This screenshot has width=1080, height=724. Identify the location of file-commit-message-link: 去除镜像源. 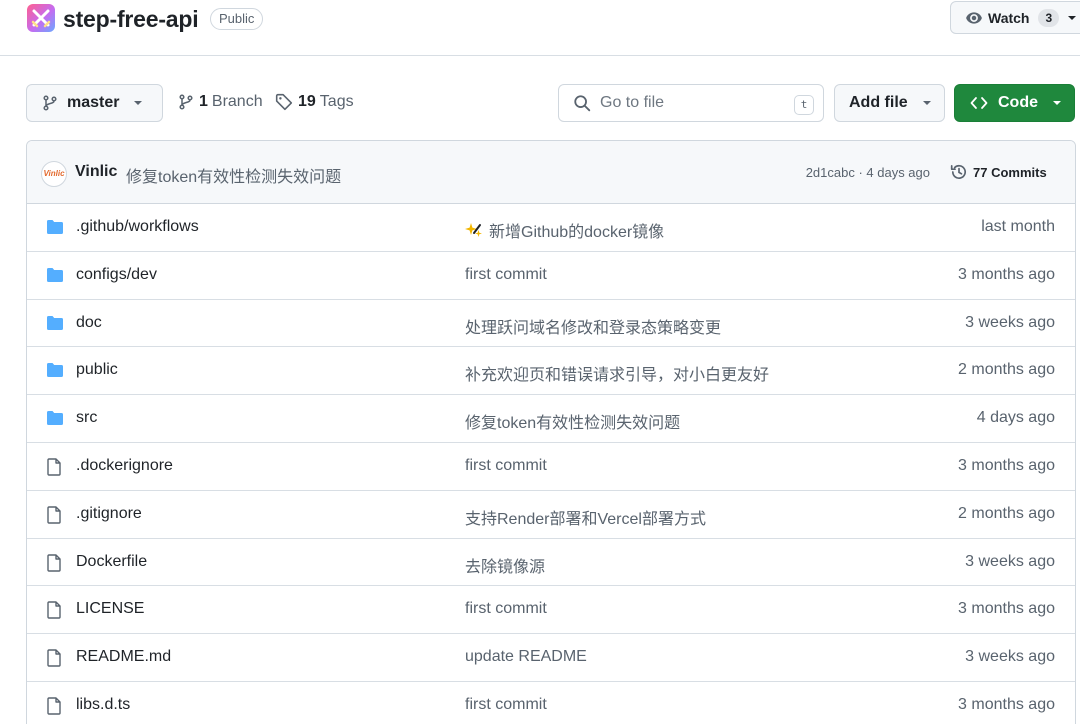
(505, 565).